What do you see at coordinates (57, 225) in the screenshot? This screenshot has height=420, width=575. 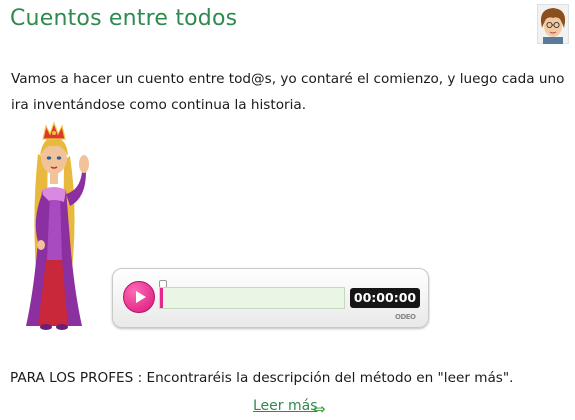 I see `princess-illustration` at bounding box center [57, 225].